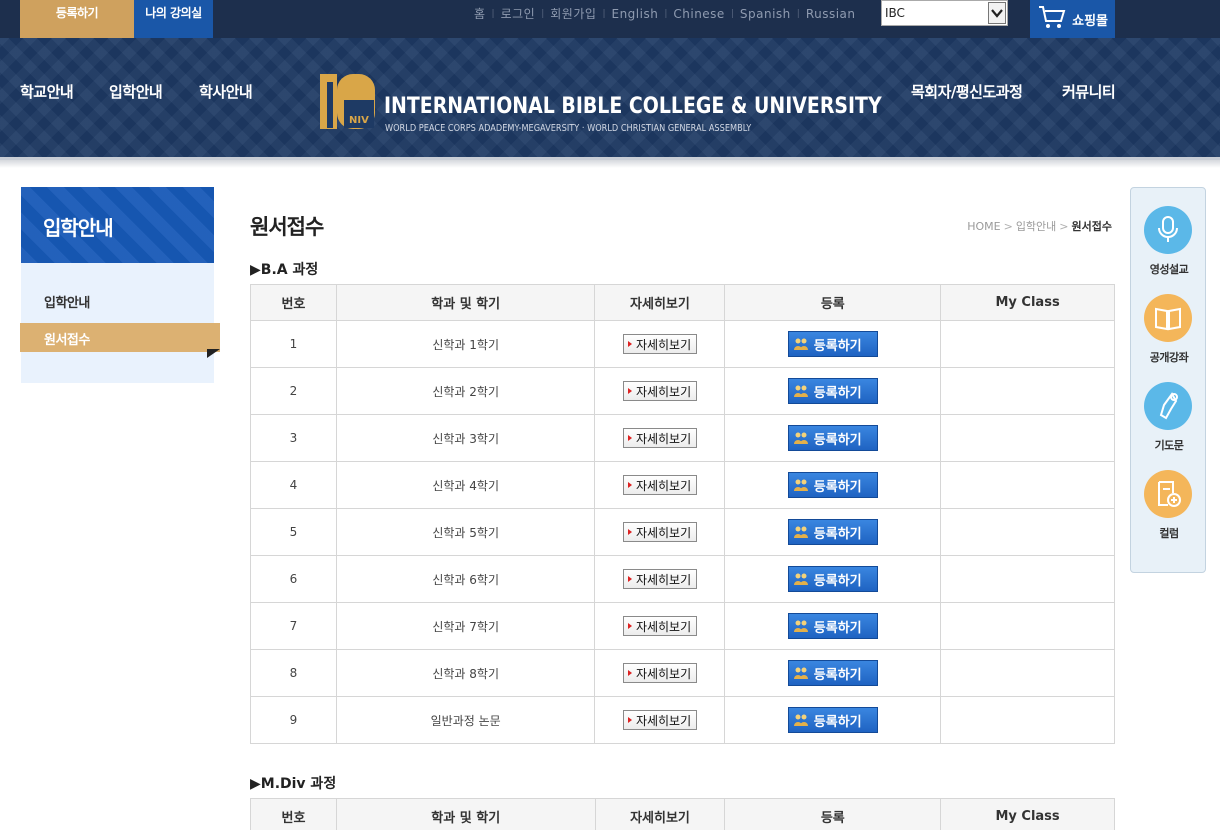  Describe the element at coordinates (293, 673) in the screenshot. I see `row-number: 8` at that location.